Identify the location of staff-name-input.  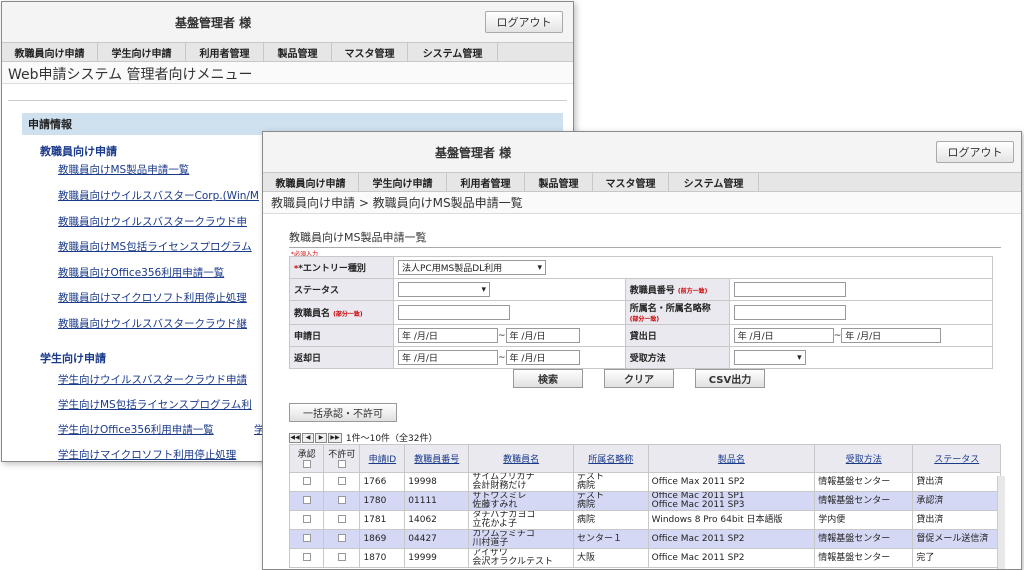
(454, 312).